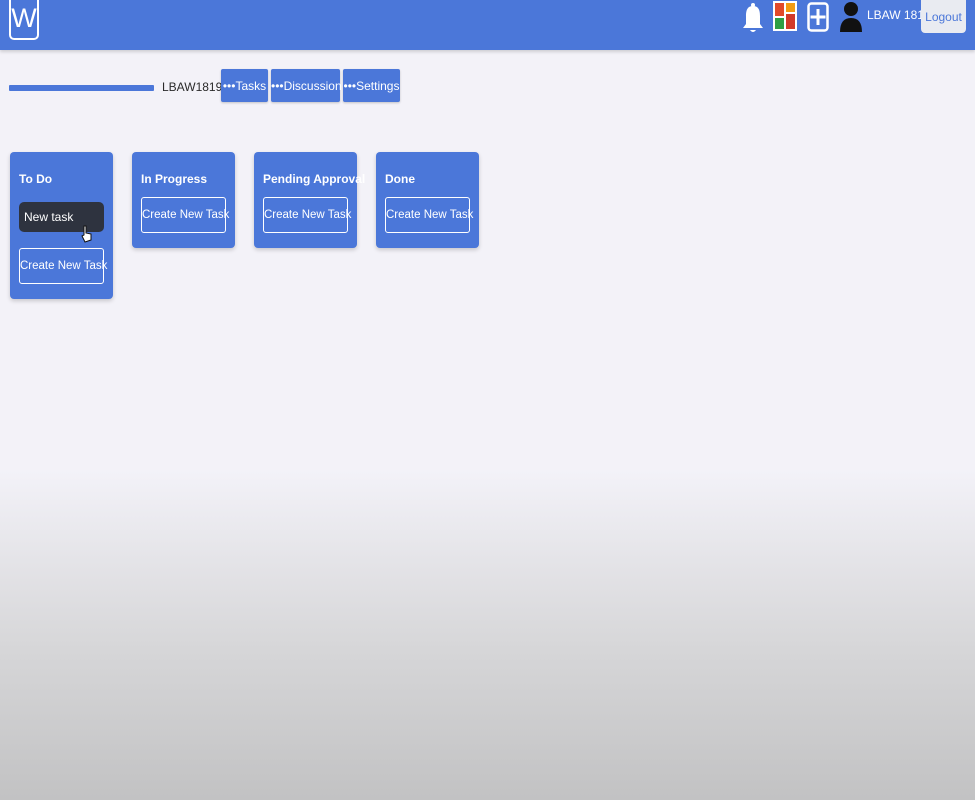  I want to click on create-task-button-pending-approval: Create New Task, so click(307, 215).